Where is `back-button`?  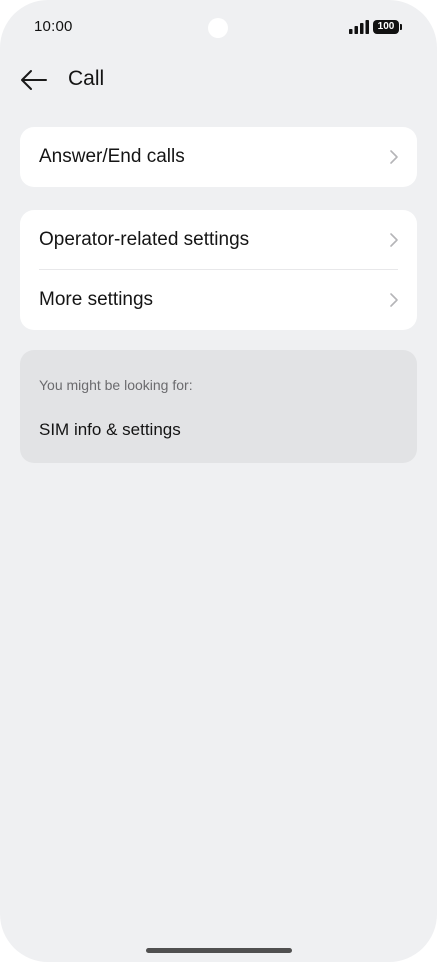
back-button is located at coordinates (34, 80).